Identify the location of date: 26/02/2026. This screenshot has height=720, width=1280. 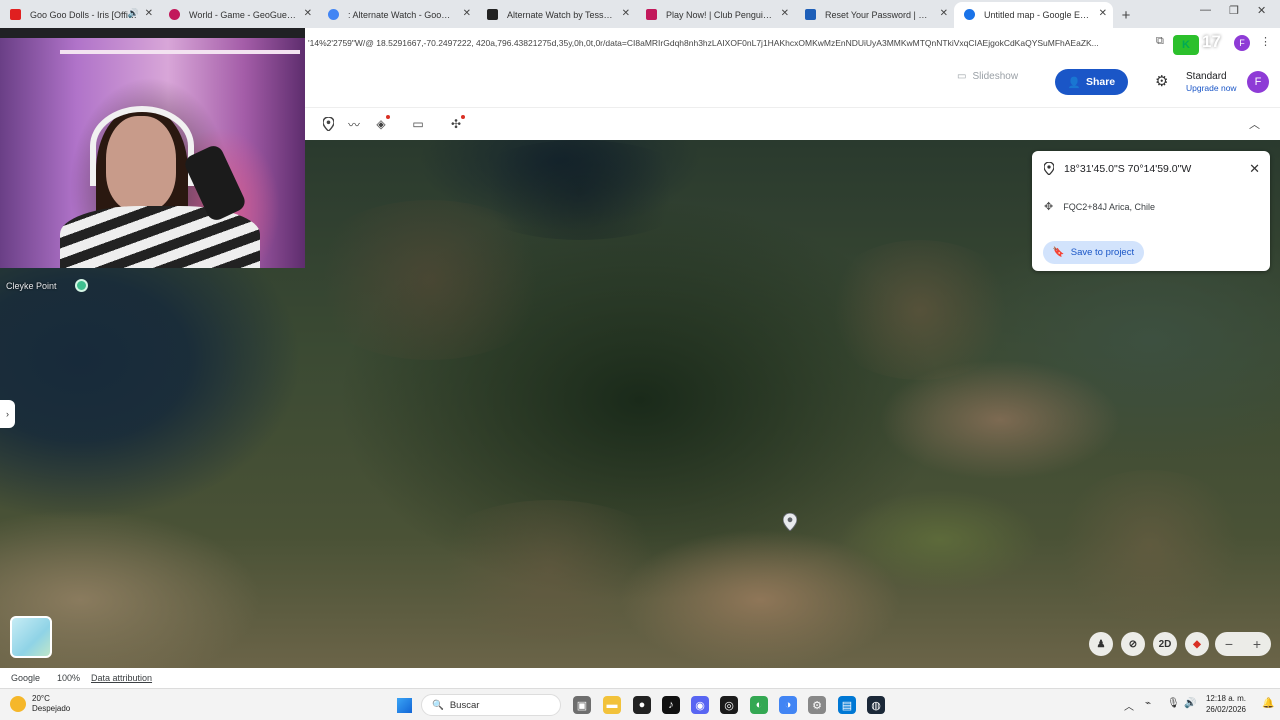
(1225, 709).